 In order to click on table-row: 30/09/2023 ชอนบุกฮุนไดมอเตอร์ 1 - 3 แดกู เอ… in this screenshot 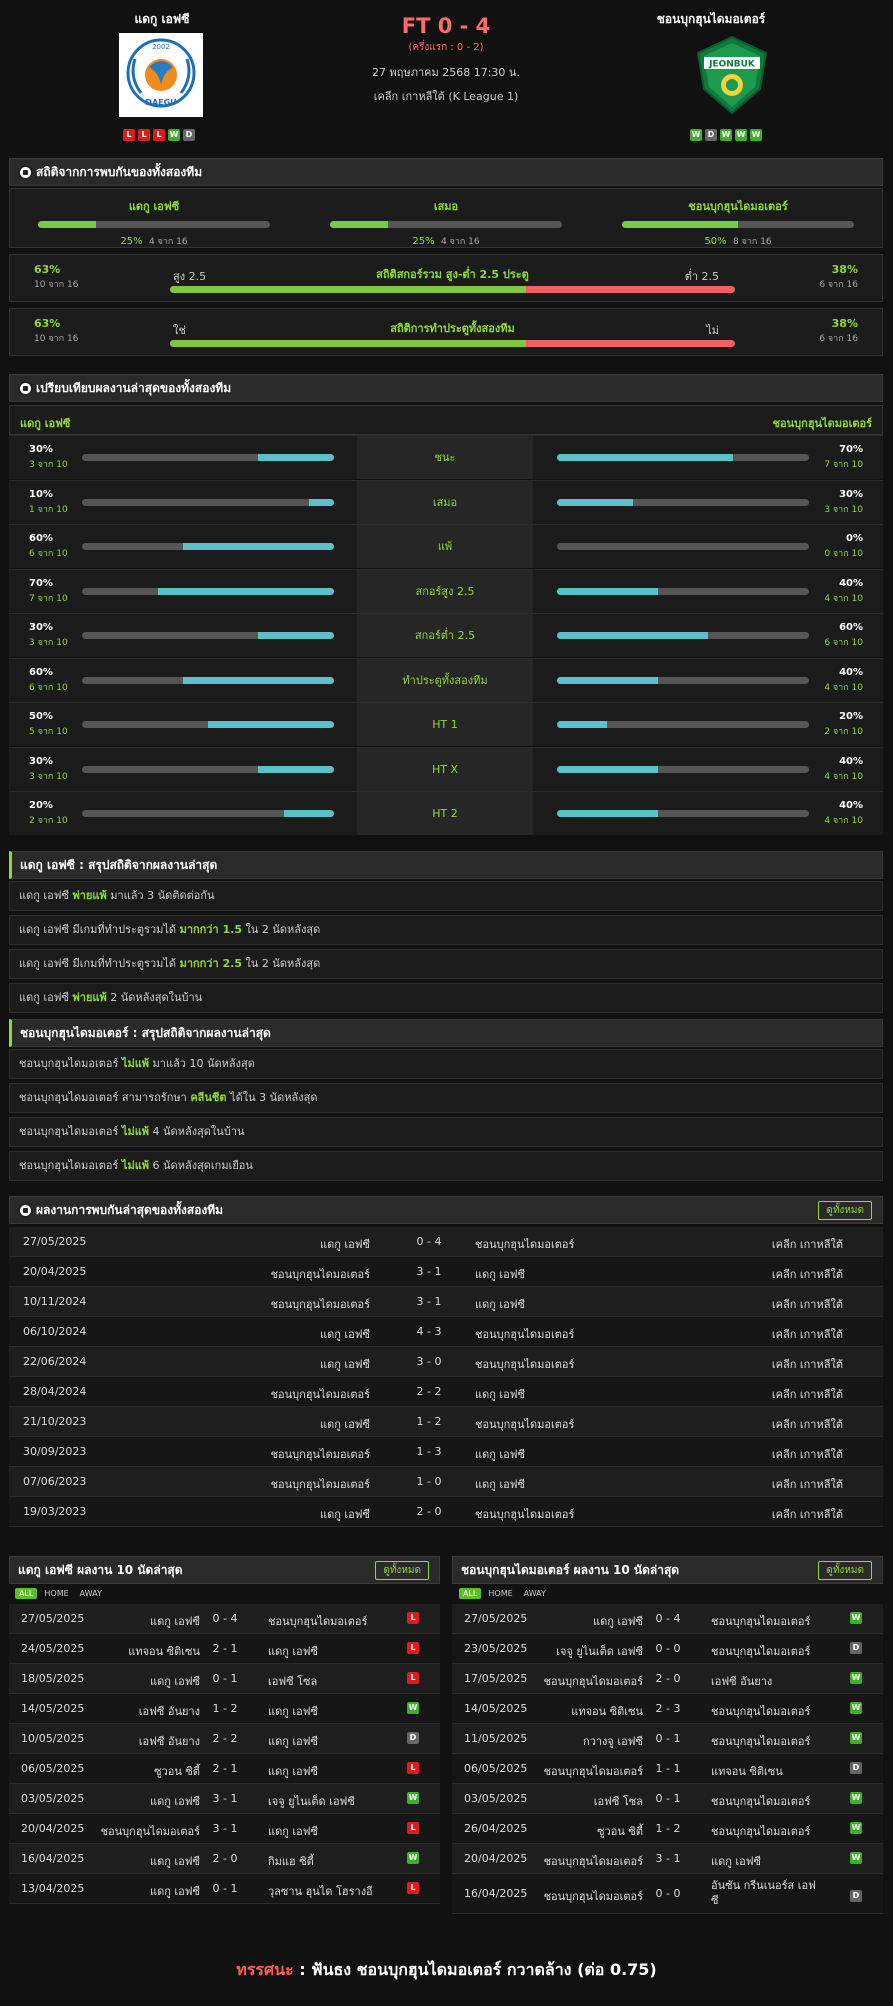, I will do `click(446, 1452)`.